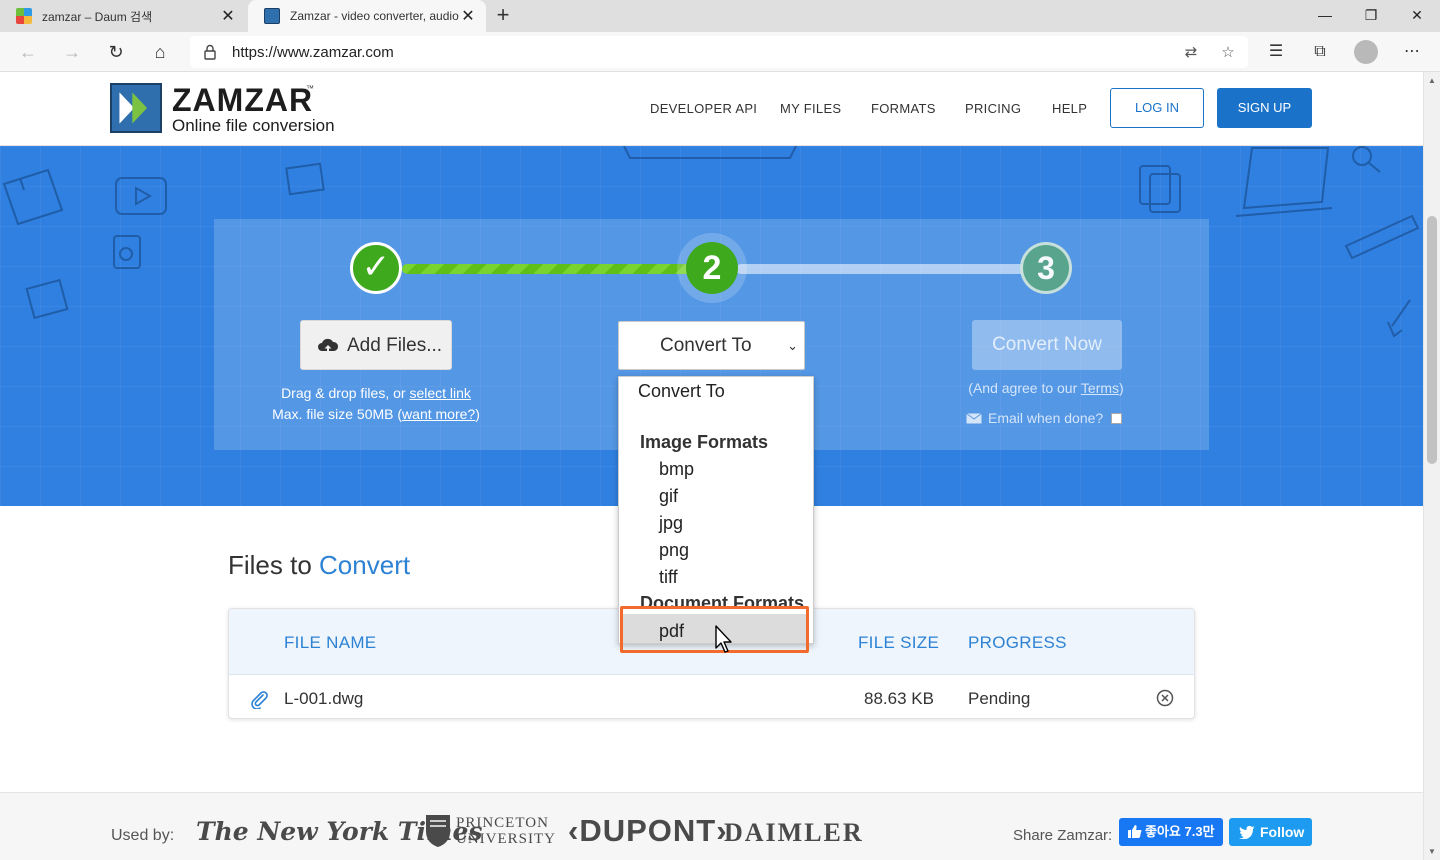 The image size is (1440, 860). What do you see at coordinates (903, 108) in the screenshot?
I see `nav-formats: FORMATS` at bounding box center [903, 108].